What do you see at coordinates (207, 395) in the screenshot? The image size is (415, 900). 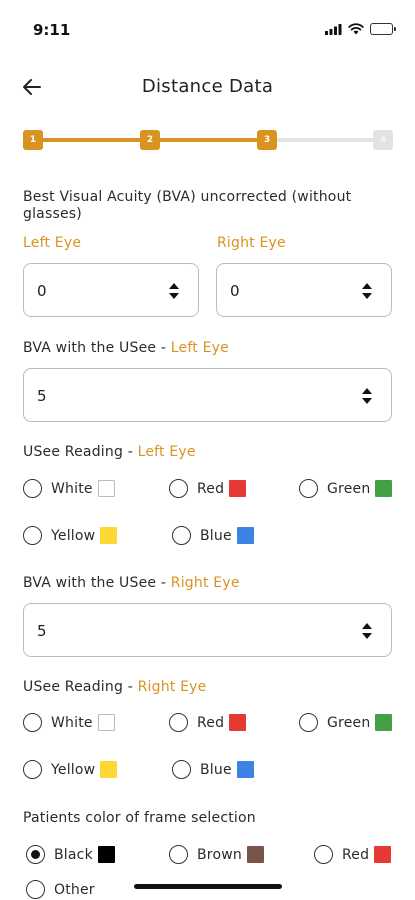 I see `bva-left-eye-select: 5` at bounding box center [207, 395].